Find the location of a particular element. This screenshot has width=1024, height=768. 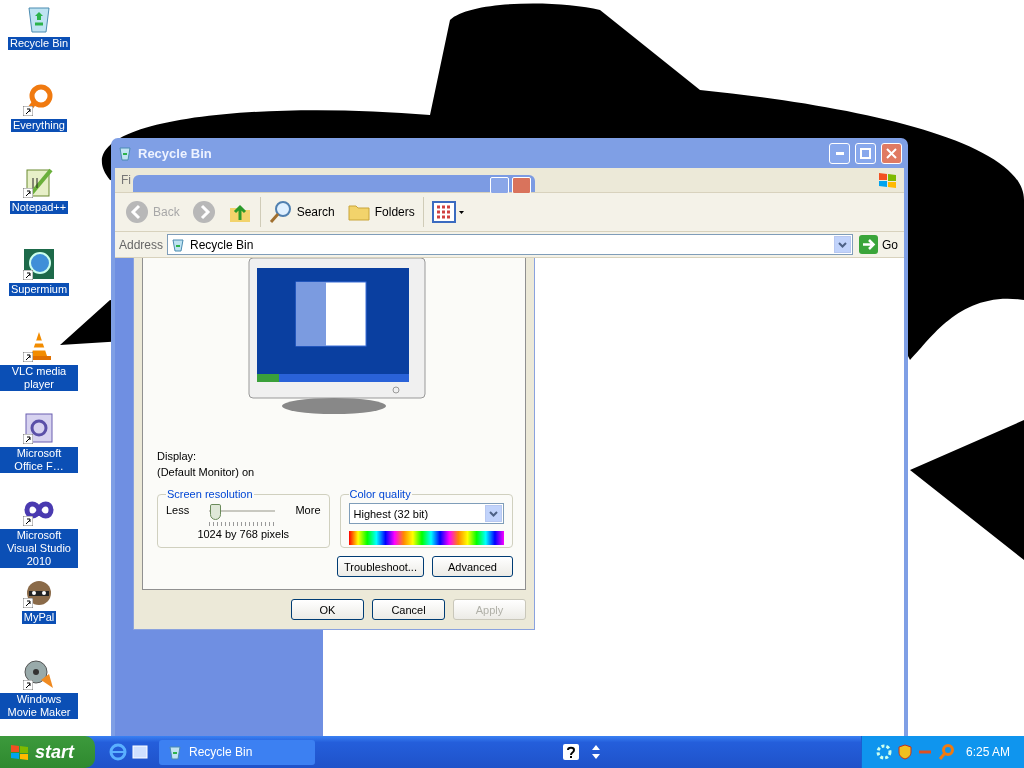

desktop-icon-label: Microsoft Visual Studio 2010 is located at coordinates (39, 548).